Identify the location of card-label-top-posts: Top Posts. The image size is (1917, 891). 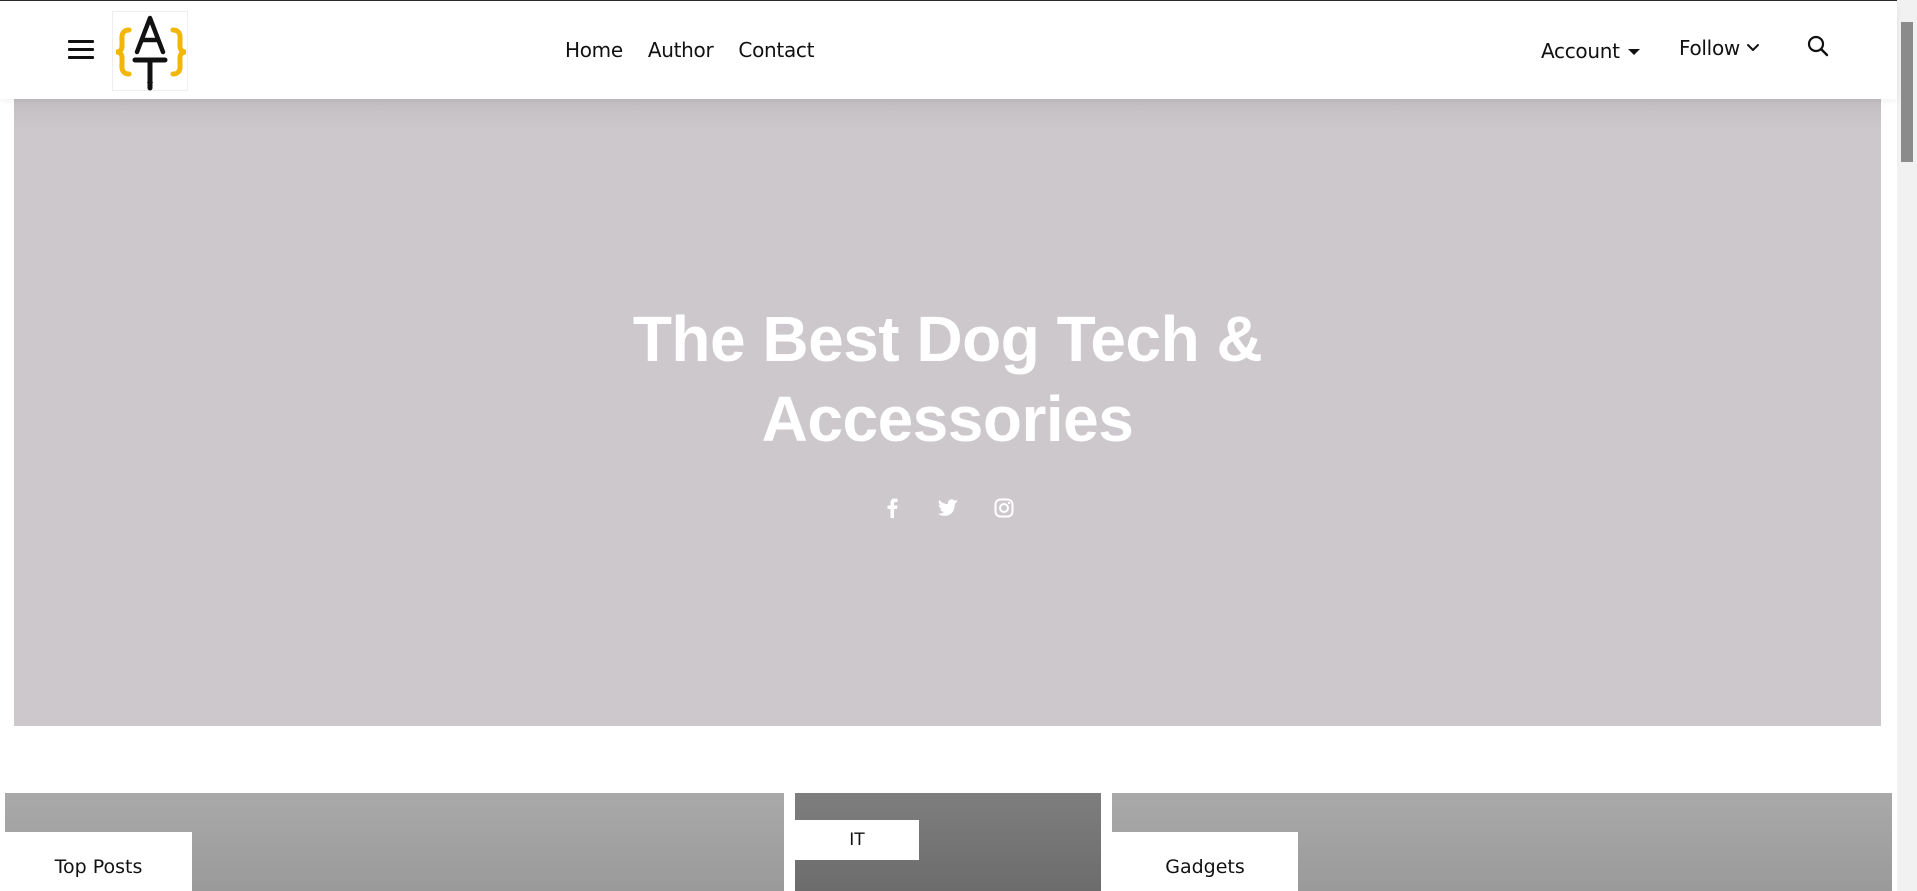
(98, 861).